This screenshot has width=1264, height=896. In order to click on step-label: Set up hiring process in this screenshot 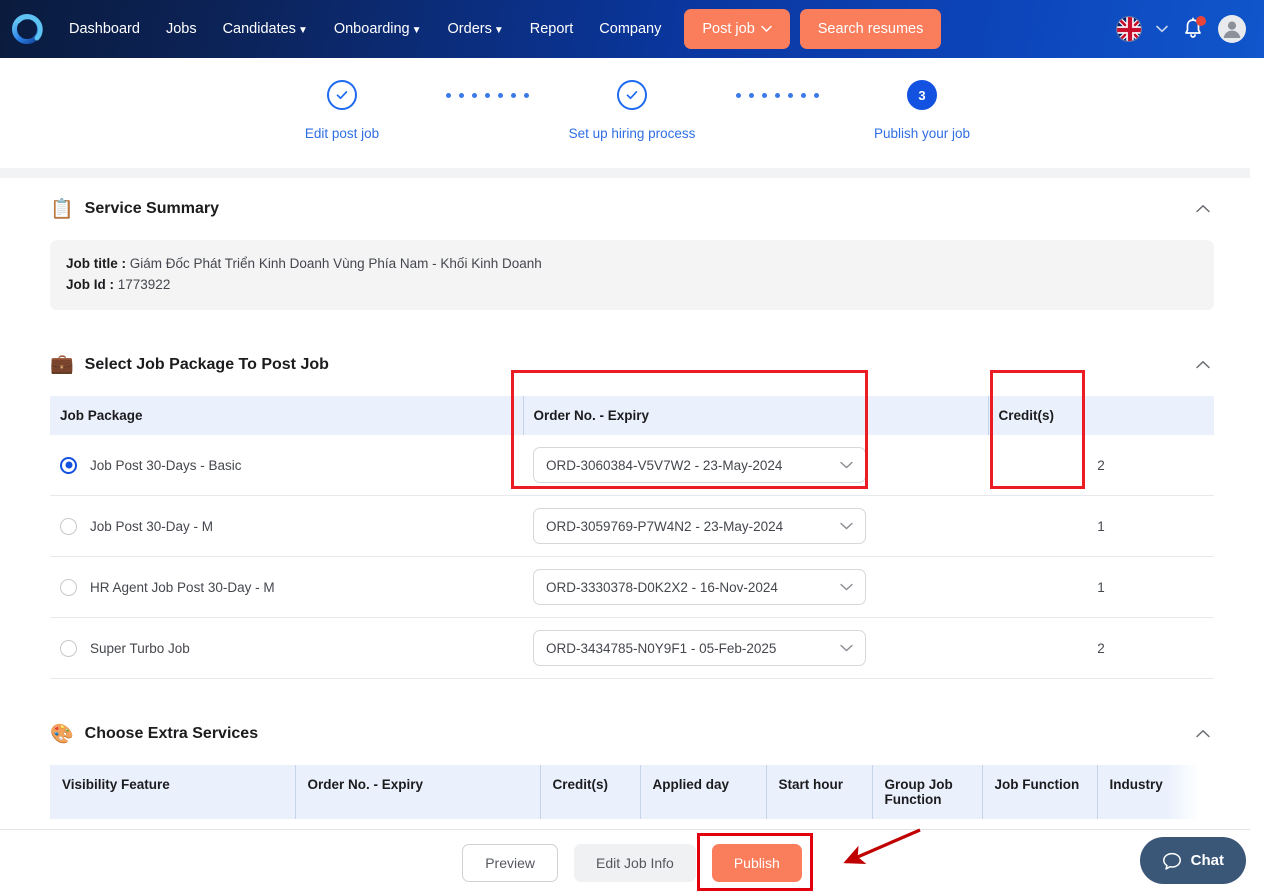, I will do `click(632, 133)`.